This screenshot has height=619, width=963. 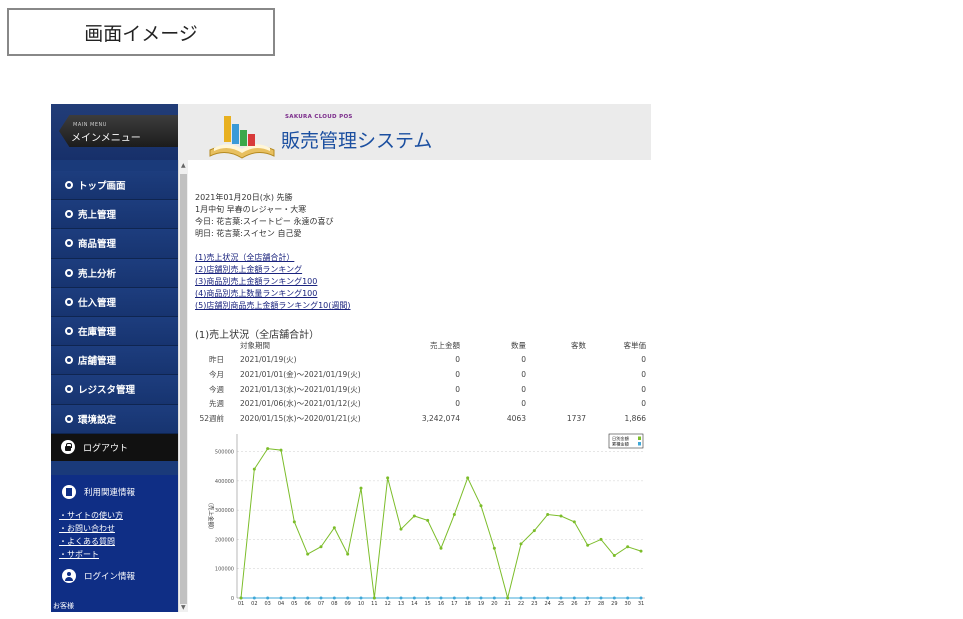 I want to click on x-tick-label: 09, so click(x=347, y=604).